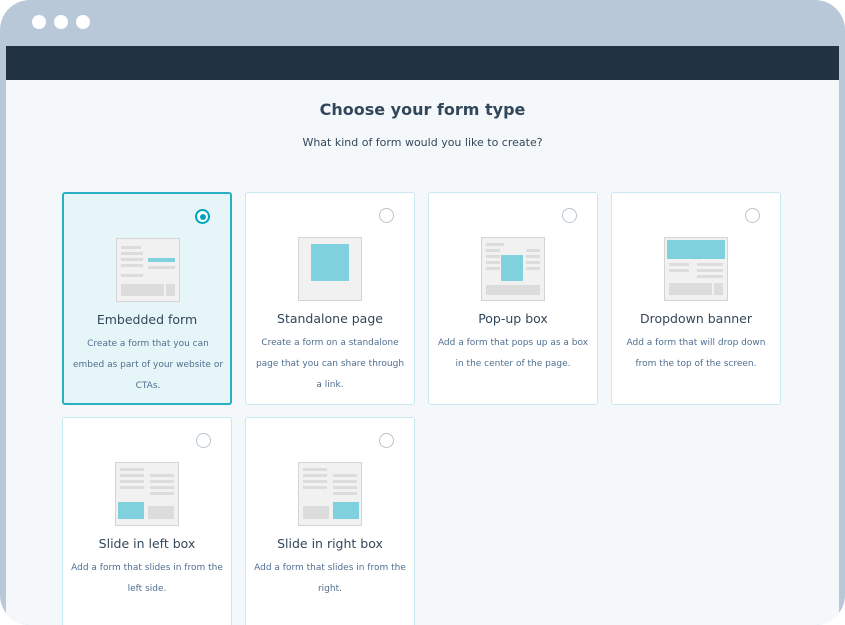 The height and width of the screenshot is (625, 845). What do you see at coordinates (422, 63) in the screenshot?
I see `top-navigation-bar` at bounding box center [422, 63].